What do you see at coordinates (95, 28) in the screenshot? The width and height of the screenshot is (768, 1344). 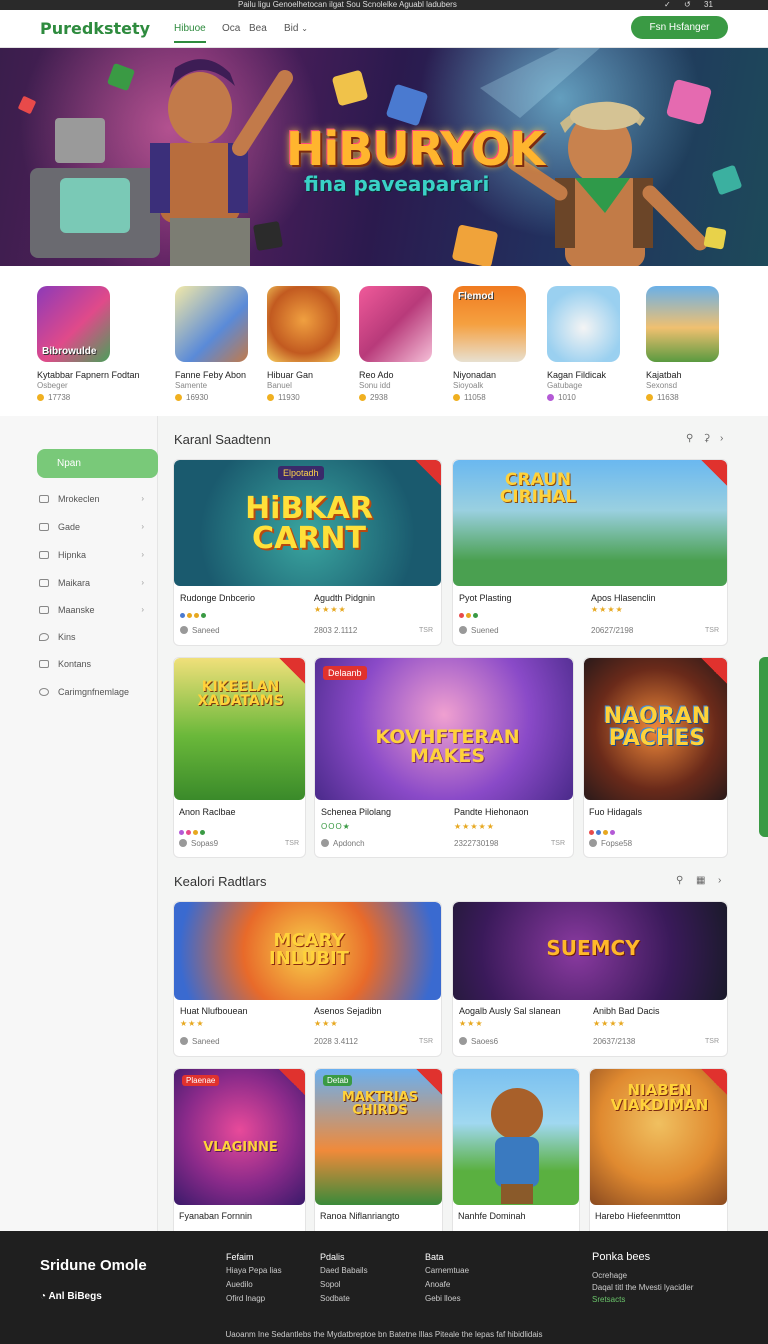 I see `site-logo: Puredkstety` at bounding box center [95, 28].